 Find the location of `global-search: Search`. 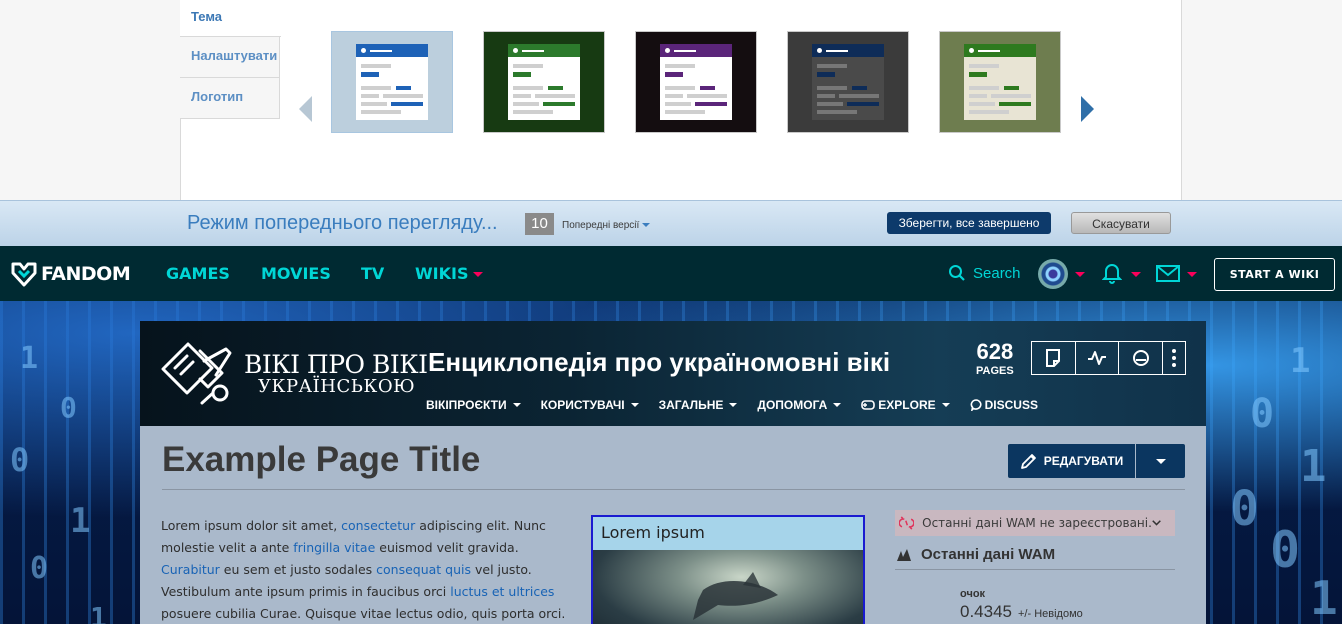

global-search: Search is located at coordinates (984, 273).